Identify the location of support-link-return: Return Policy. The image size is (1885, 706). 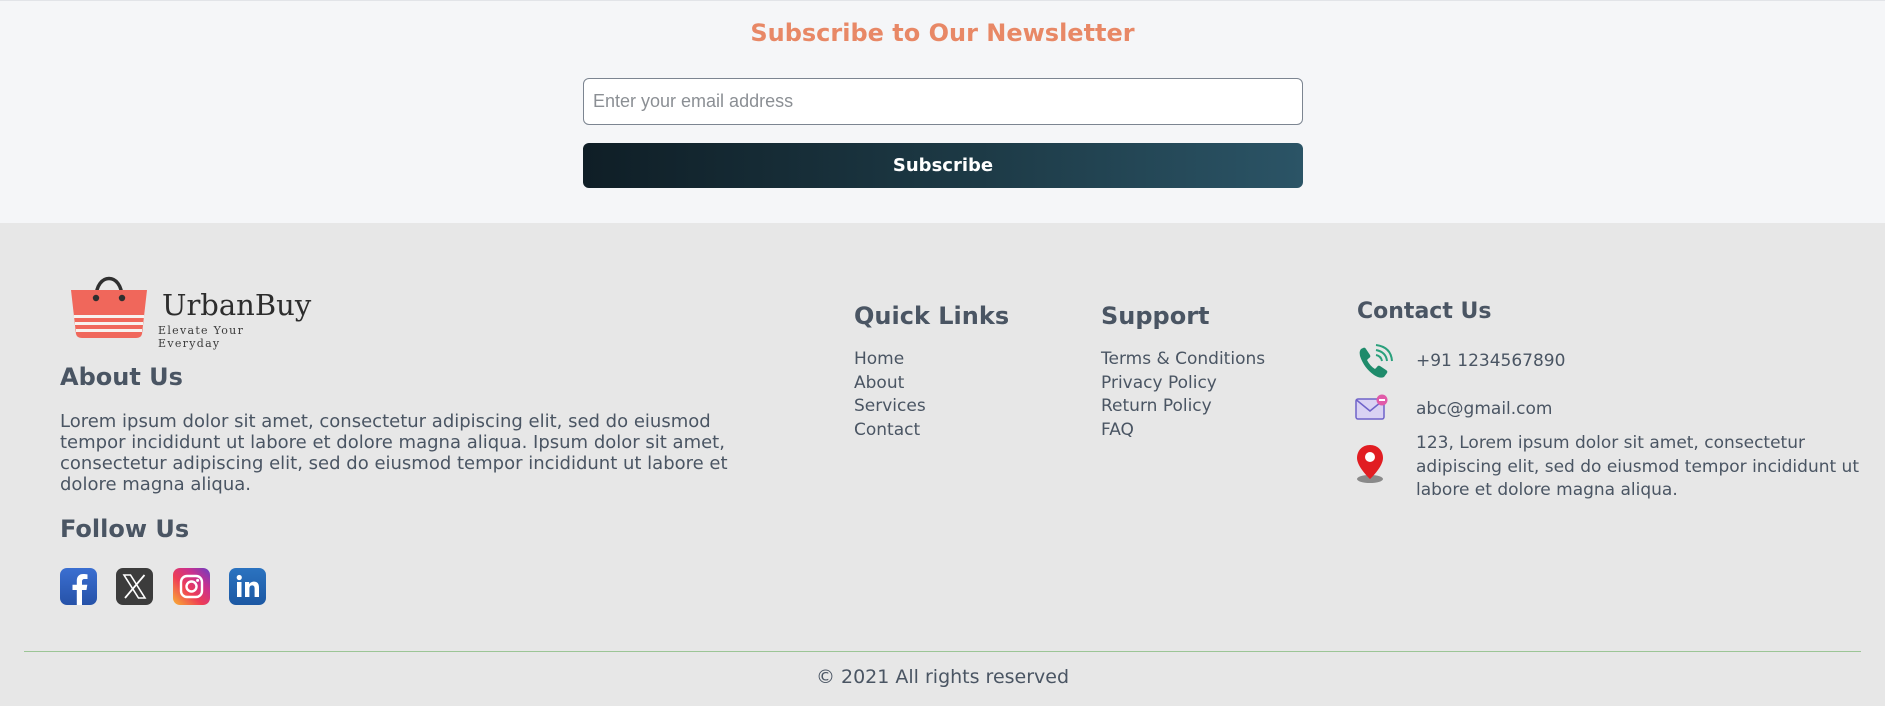
(1183, 407).